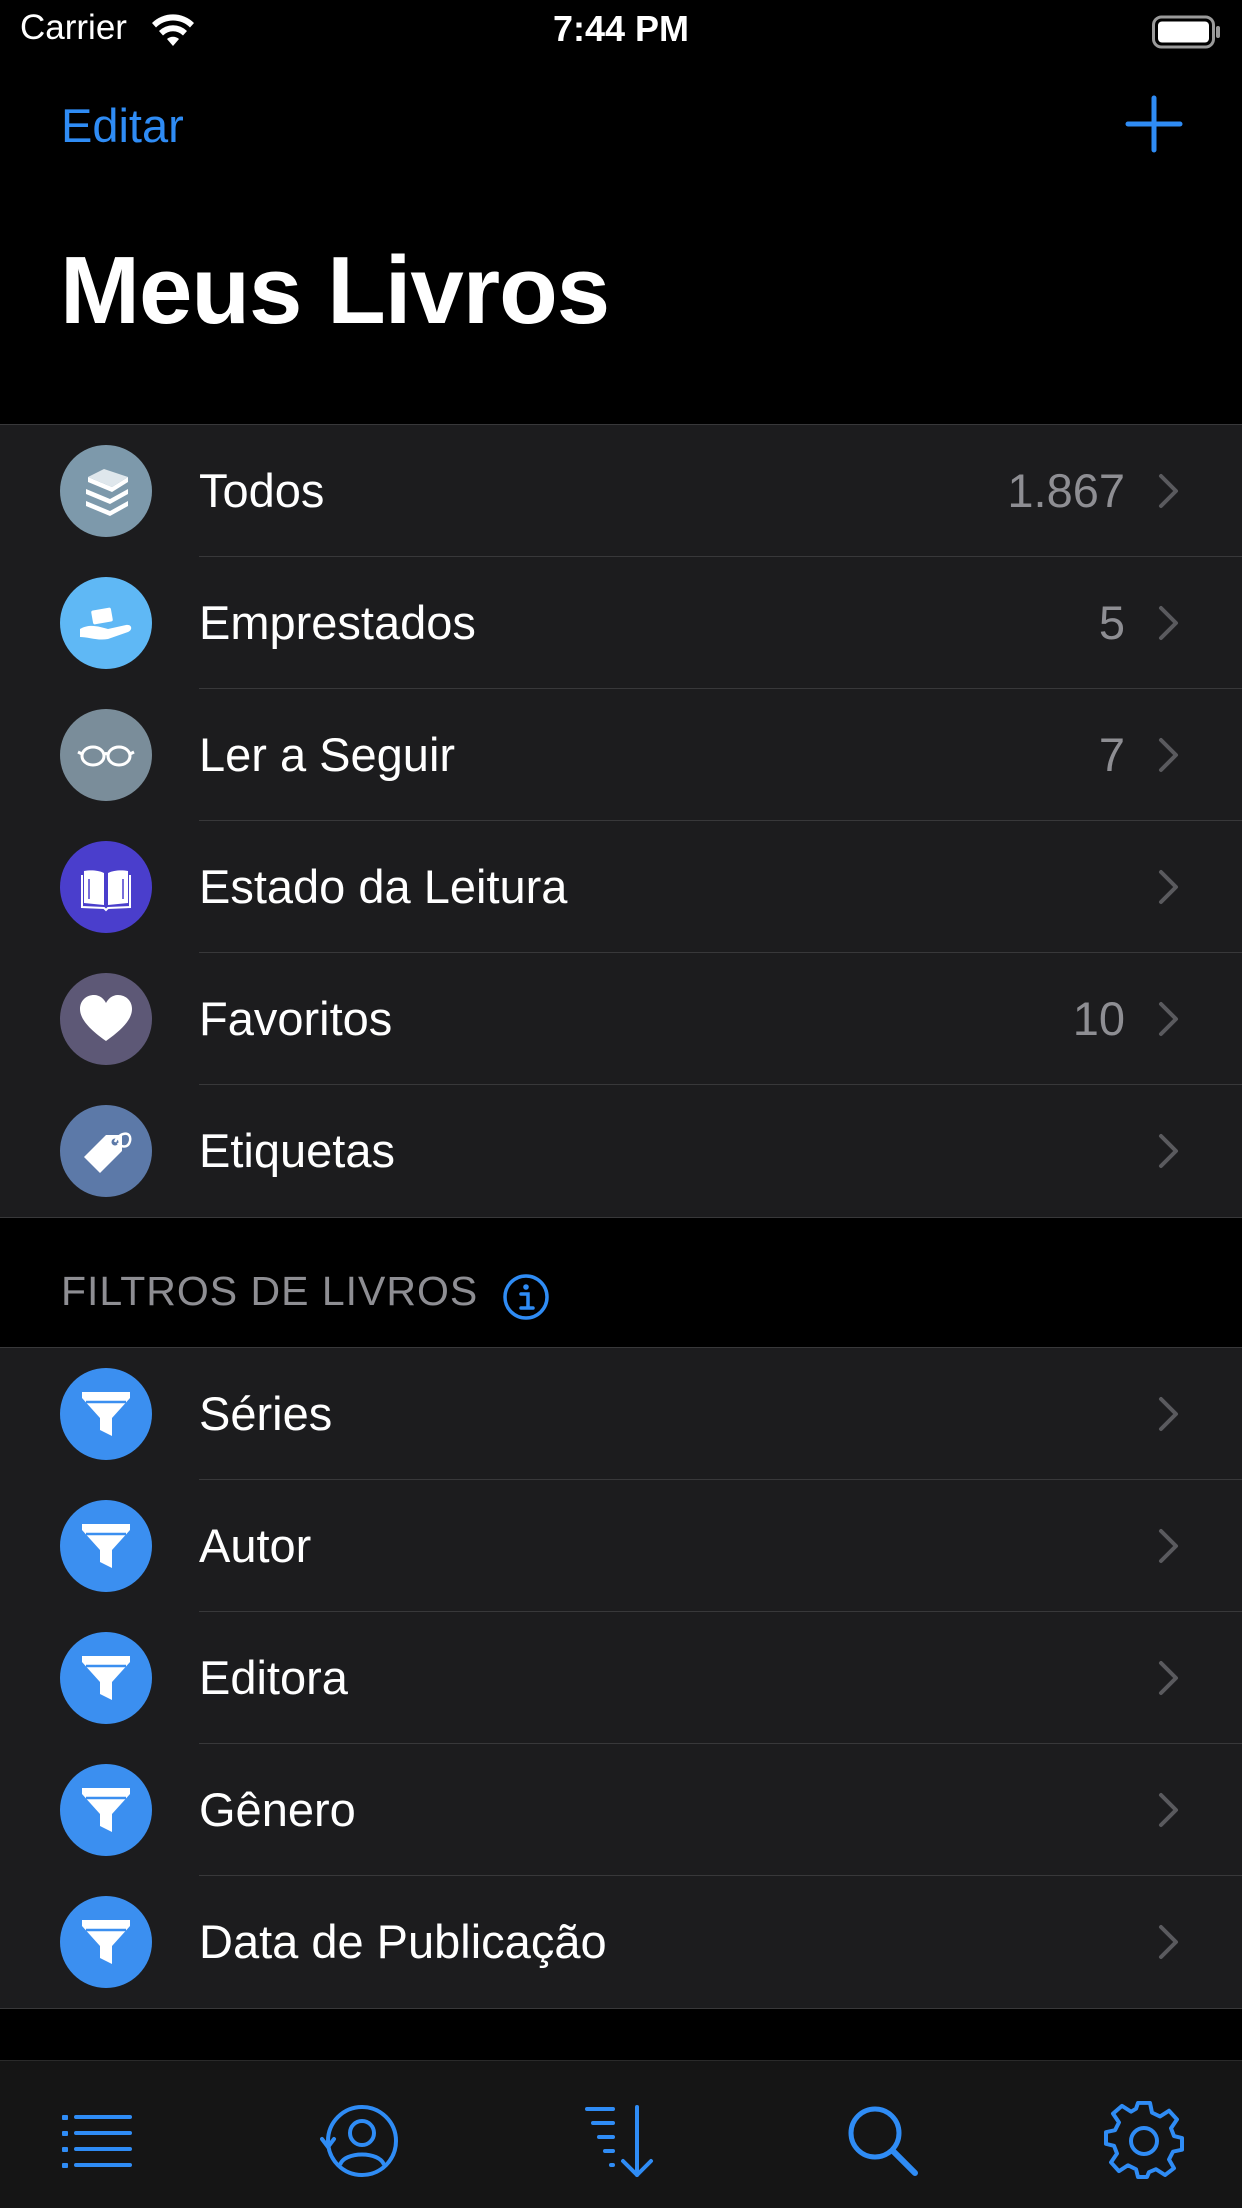 The height and width of the screenshot is (2208, 1242). I want to click on list-row-emprestados: Emprestados 5, so click(621, 623).